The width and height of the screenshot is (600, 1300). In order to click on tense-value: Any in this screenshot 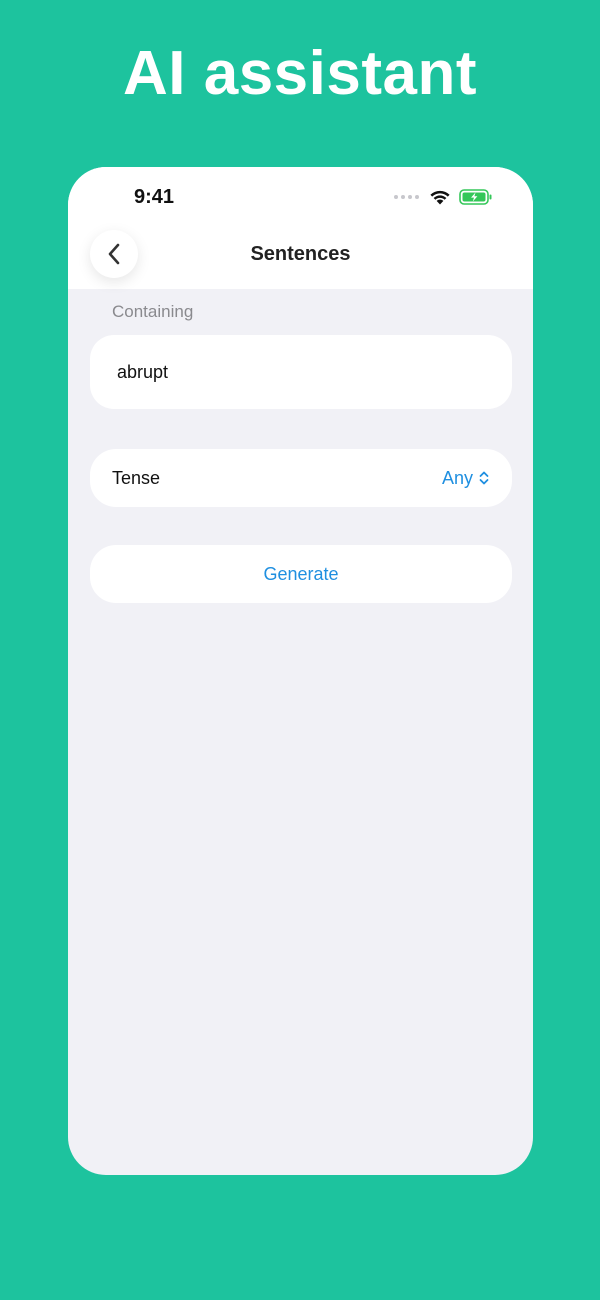, I will do `click(457, 477)`.